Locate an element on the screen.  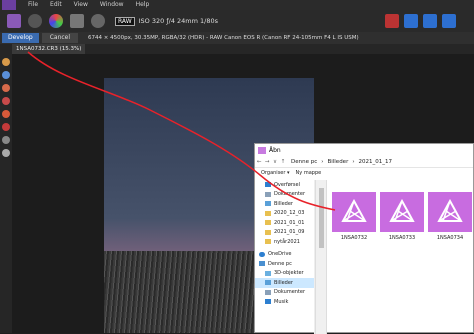
clipping-shadows-icon is located at coordinates (411, 21).